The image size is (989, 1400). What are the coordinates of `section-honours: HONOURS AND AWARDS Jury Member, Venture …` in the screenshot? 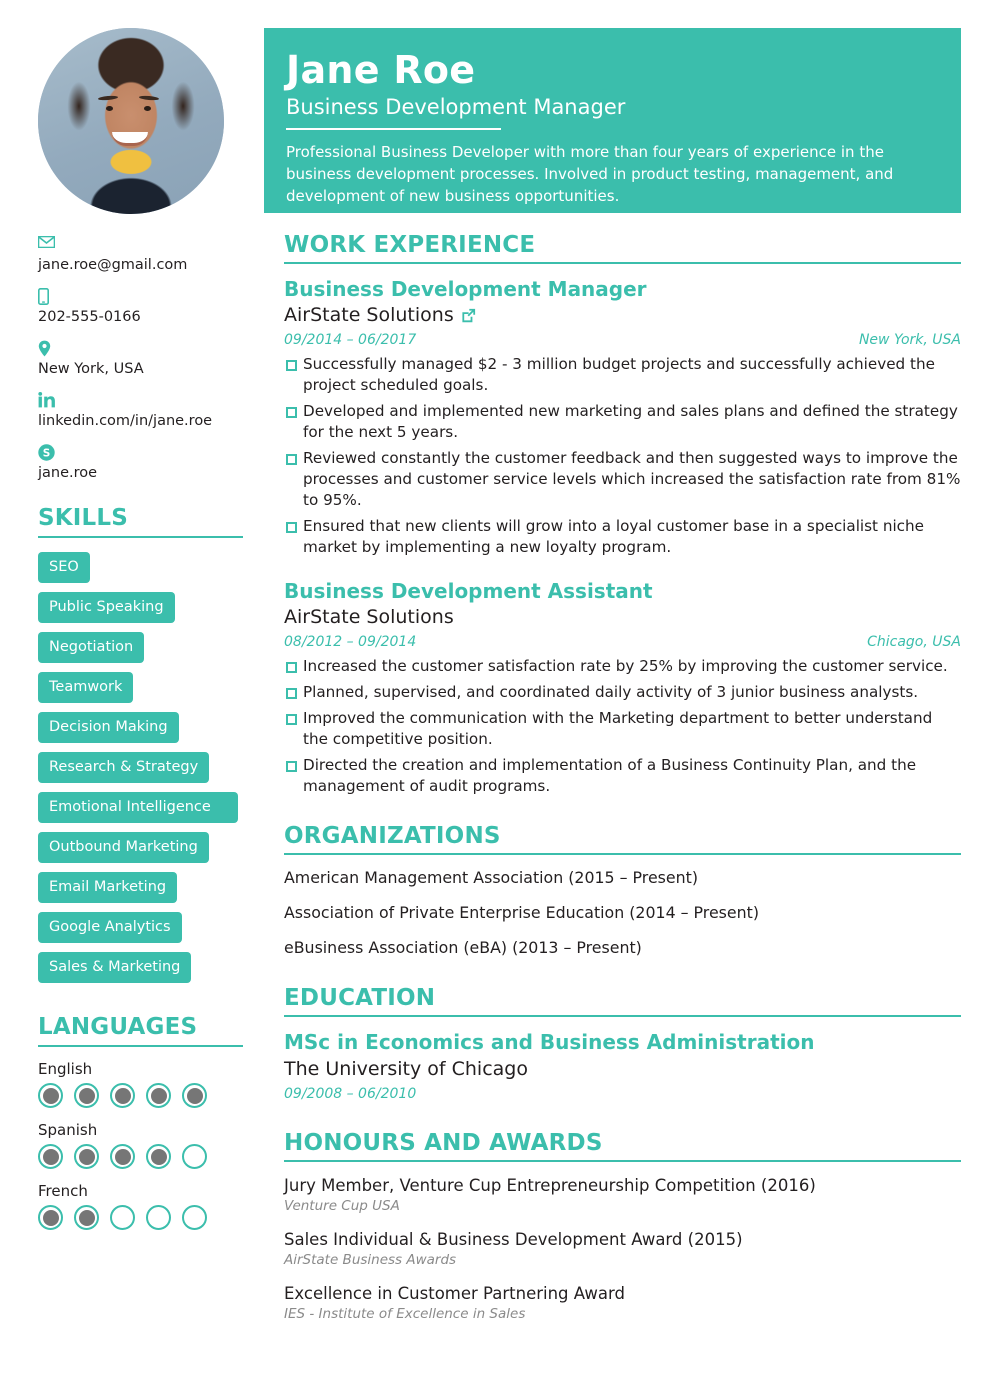 It's located at (622, 1227).